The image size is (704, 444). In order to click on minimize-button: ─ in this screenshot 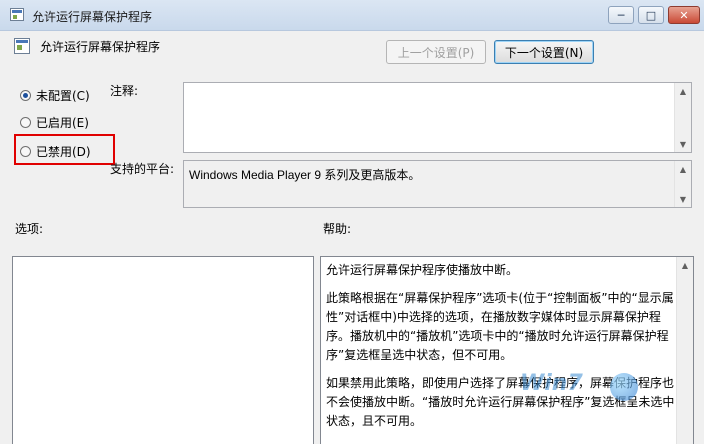, I will do `click(621, 15)`.